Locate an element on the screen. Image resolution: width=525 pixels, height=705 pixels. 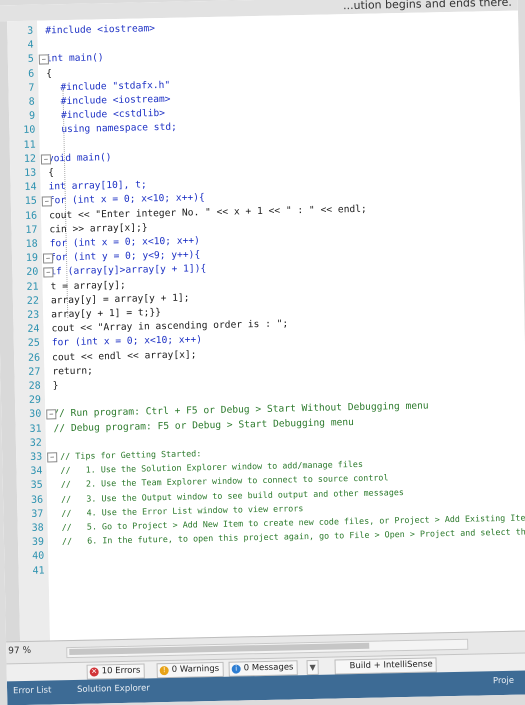
filter-icon: ▼ is located at coordinates (313, 667).